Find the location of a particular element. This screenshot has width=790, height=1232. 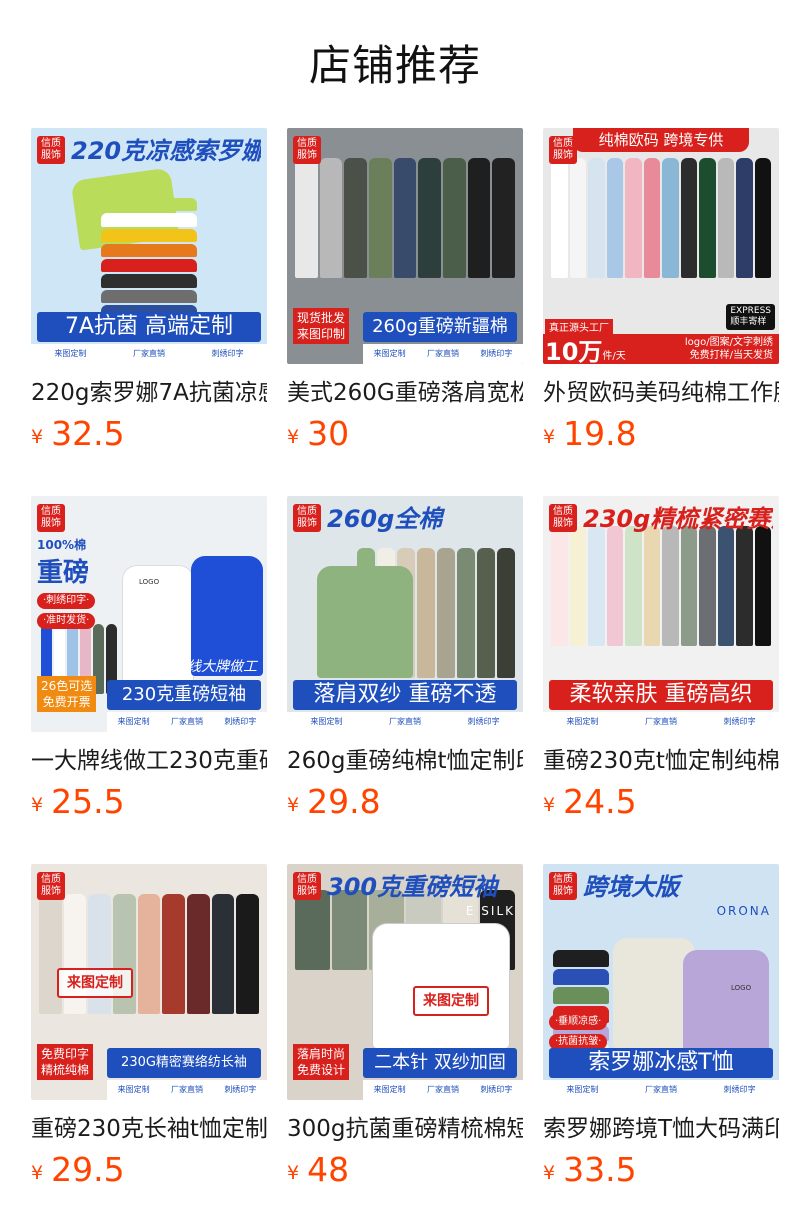

image-banner: 二本针 双纱加固 is located at coordinates (440, 1063).